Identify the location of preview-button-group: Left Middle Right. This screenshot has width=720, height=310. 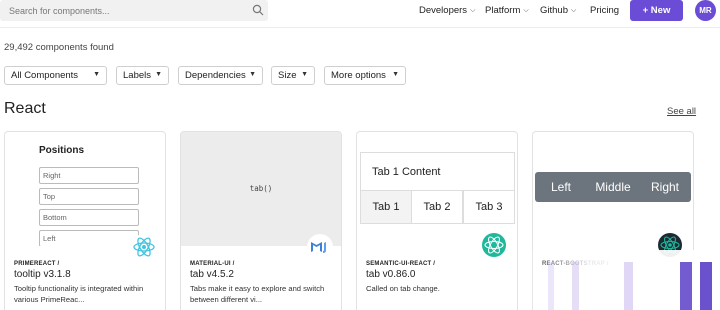
(613, 187).